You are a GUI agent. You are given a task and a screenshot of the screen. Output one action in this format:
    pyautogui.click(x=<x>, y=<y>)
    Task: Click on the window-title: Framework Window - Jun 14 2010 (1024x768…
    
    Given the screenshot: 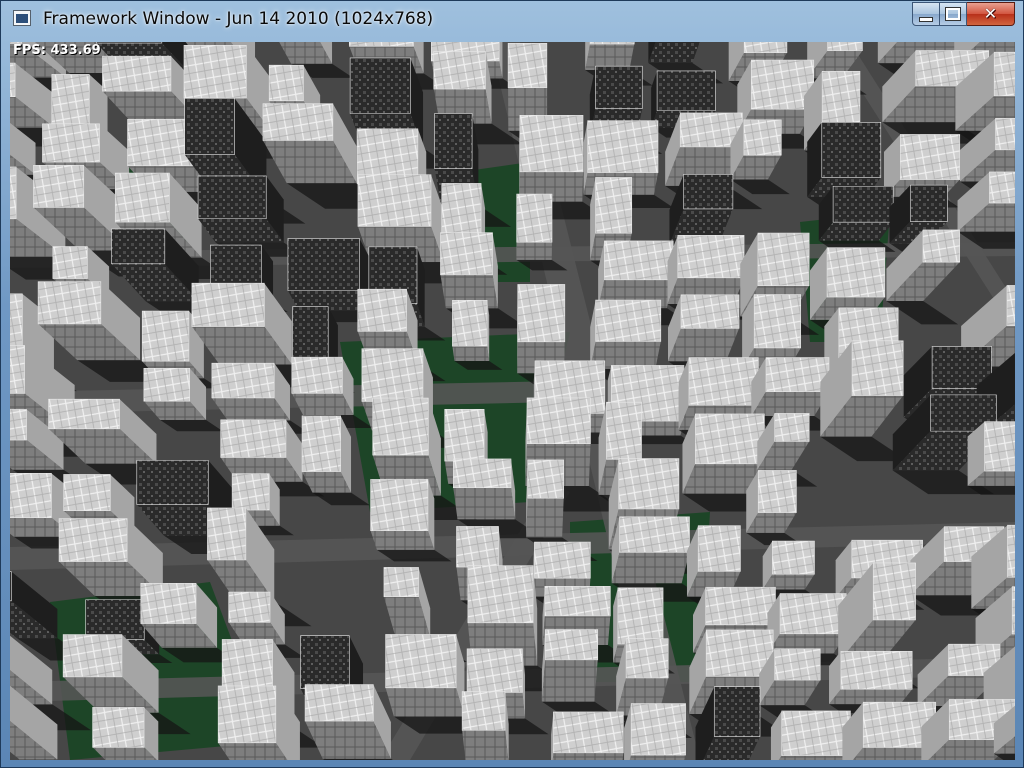 What is the action you would take?
    pyautogui.click(x=238, y=19)
    